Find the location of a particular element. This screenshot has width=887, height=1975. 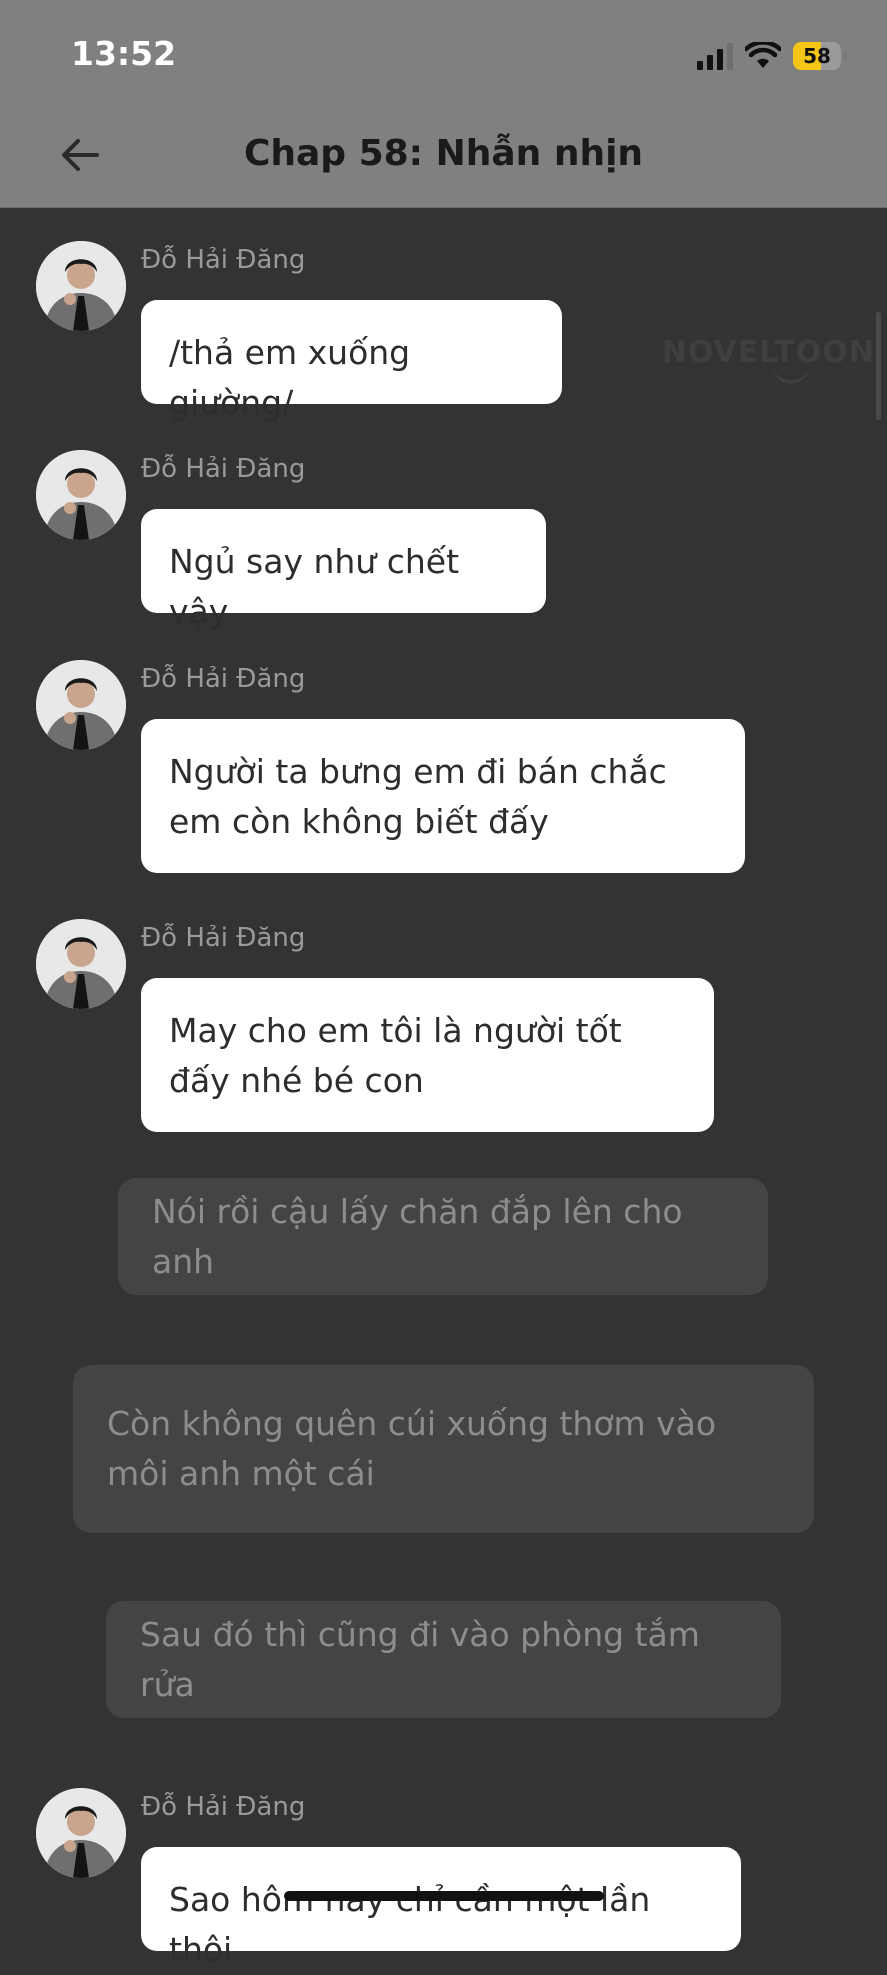

battery-tip is located at coordinates (845, 56).